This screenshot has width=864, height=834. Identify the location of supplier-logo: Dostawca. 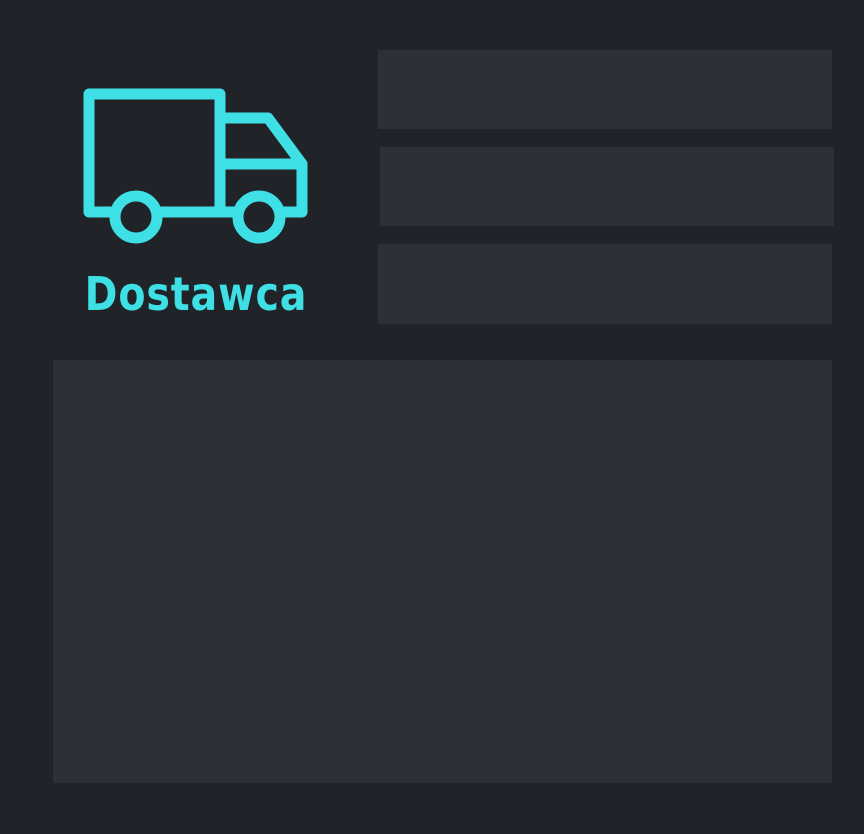
(196, 200).